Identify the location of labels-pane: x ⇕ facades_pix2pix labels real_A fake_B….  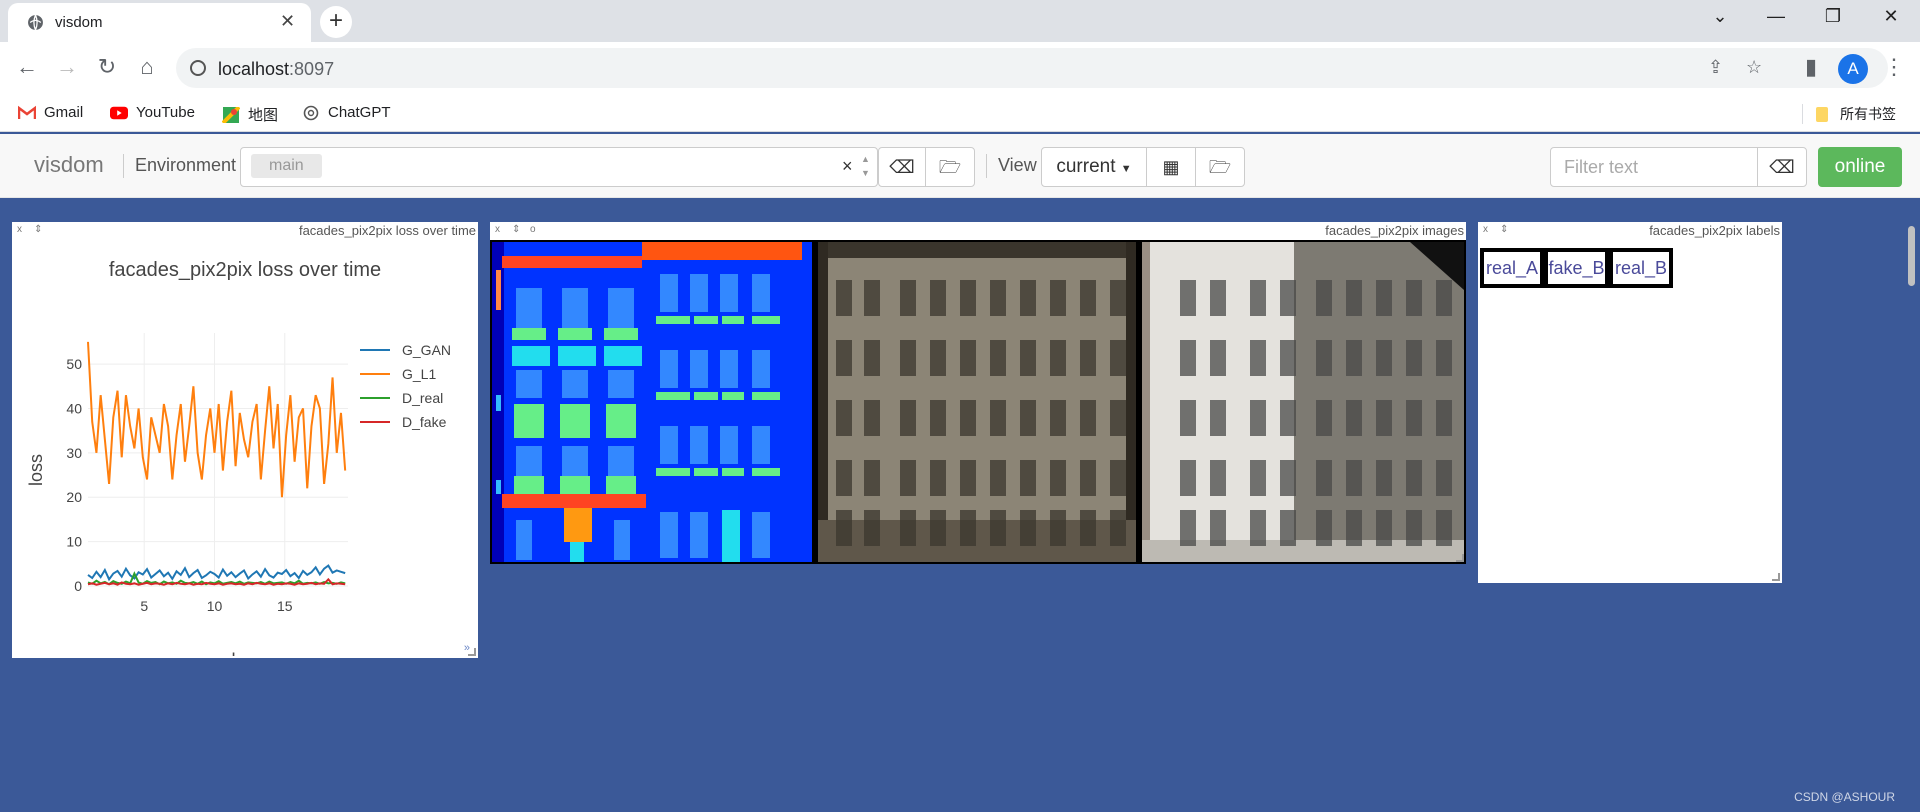
(1630, 402).